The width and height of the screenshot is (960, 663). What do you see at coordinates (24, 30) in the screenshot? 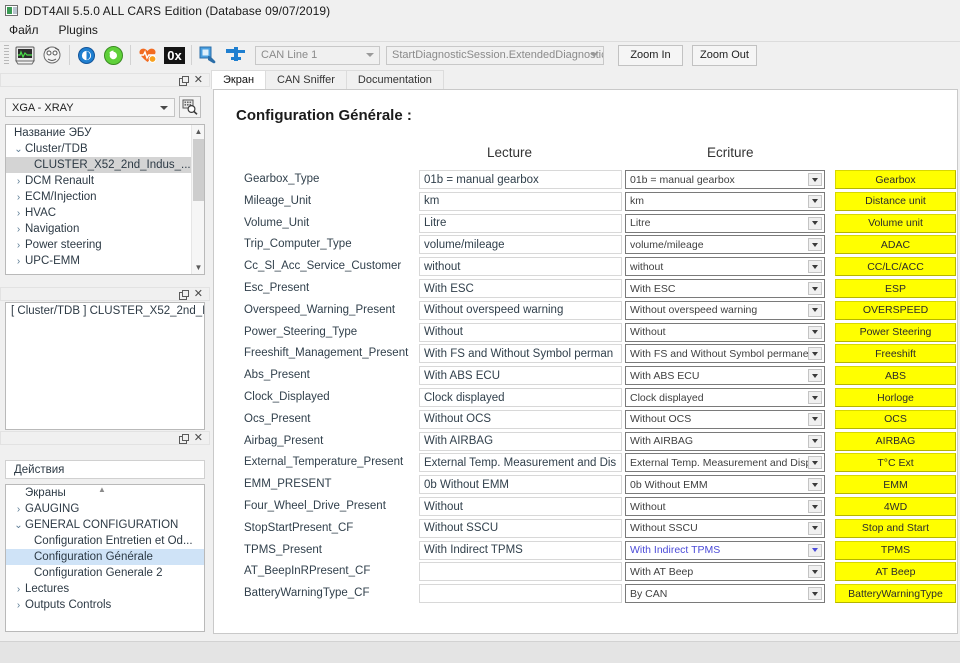
I see `menu-item-file: Файл` at bounding box center [24, 30].